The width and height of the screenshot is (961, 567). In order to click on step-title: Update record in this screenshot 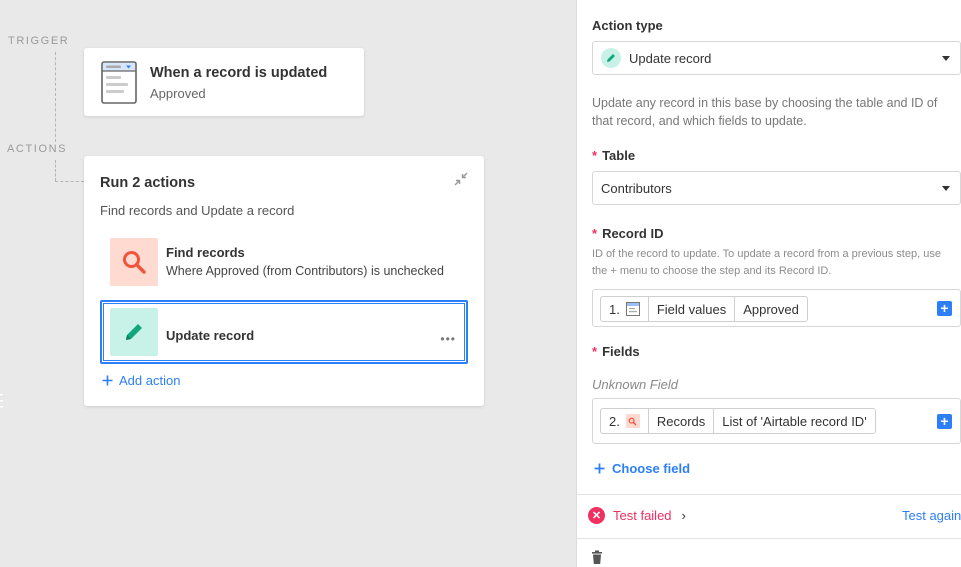, I will do `click(210, 335)`.